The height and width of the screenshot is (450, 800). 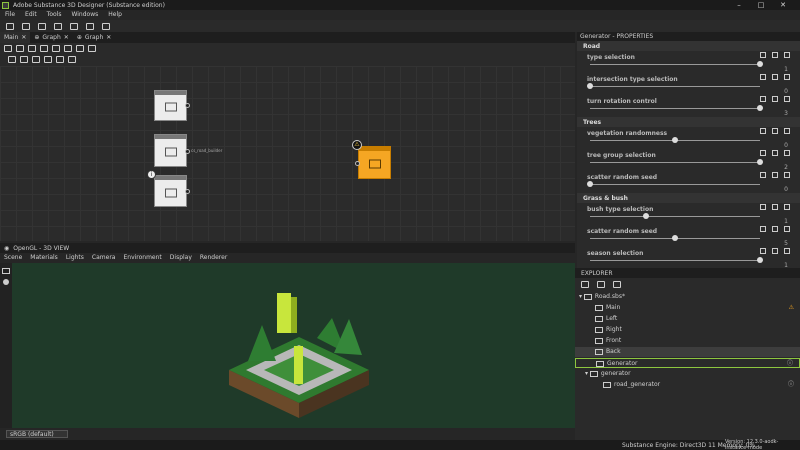 I want to click on frame-node-icon, so click(x=24, y=59).